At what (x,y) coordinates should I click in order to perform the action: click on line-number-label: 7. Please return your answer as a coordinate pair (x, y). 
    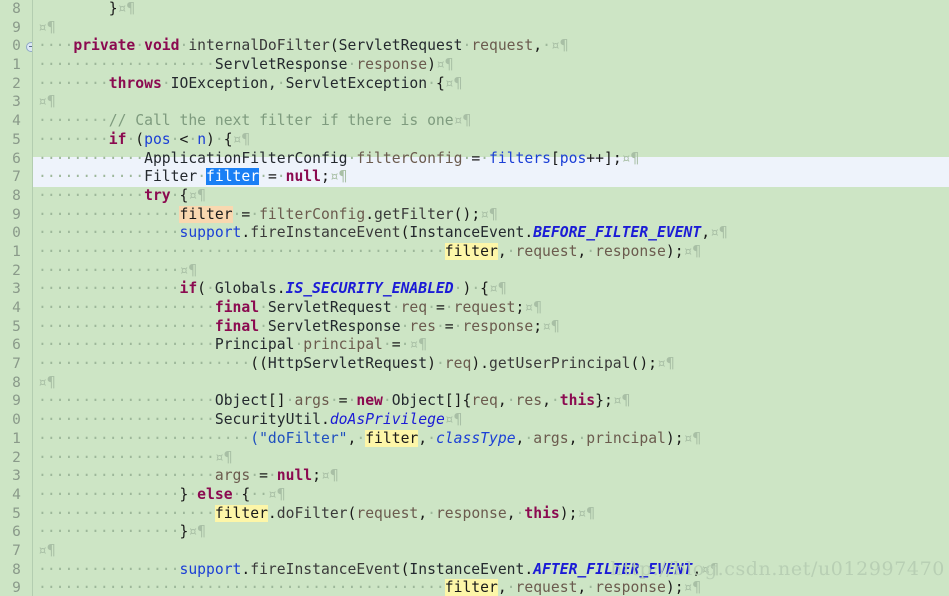
    Looking at the image, I should click on (16, 177).